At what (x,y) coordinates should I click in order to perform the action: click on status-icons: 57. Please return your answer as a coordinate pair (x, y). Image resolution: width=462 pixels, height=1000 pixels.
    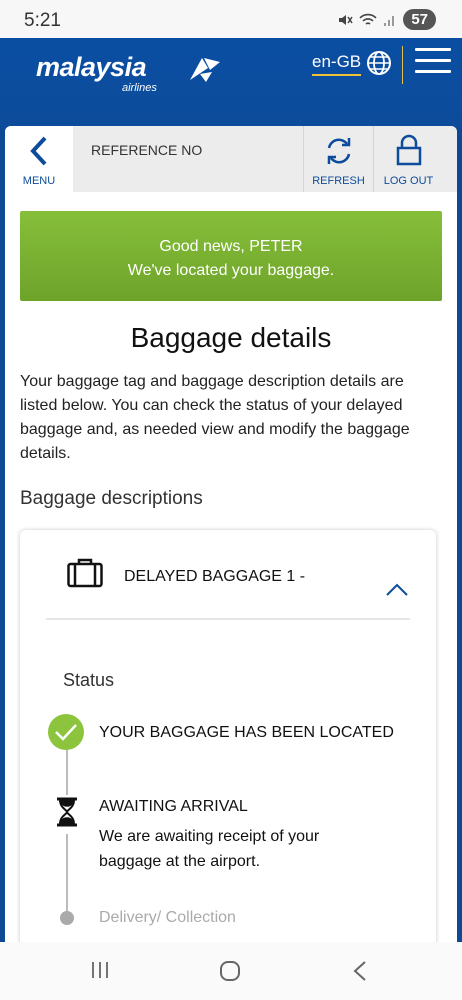
    Looking at the image, I should click on (386, 19).